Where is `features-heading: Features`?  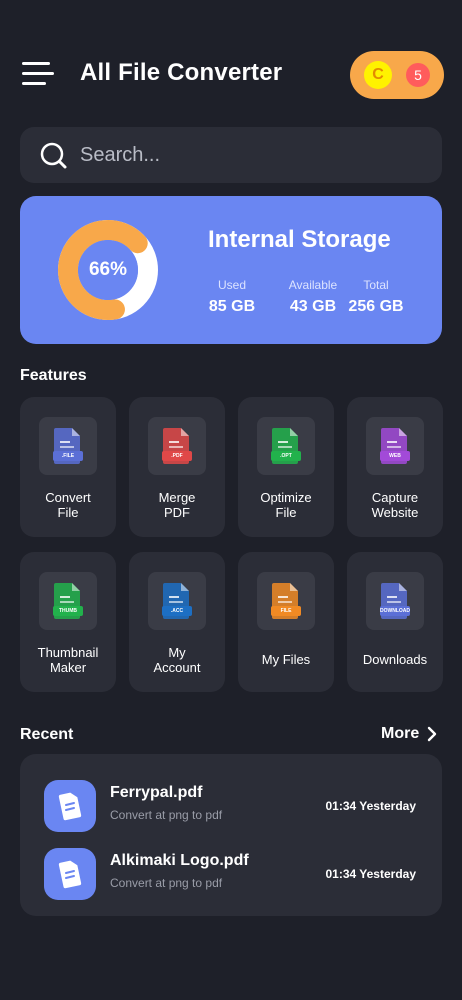
features-heading: Features is located at coordinates (53, 375).